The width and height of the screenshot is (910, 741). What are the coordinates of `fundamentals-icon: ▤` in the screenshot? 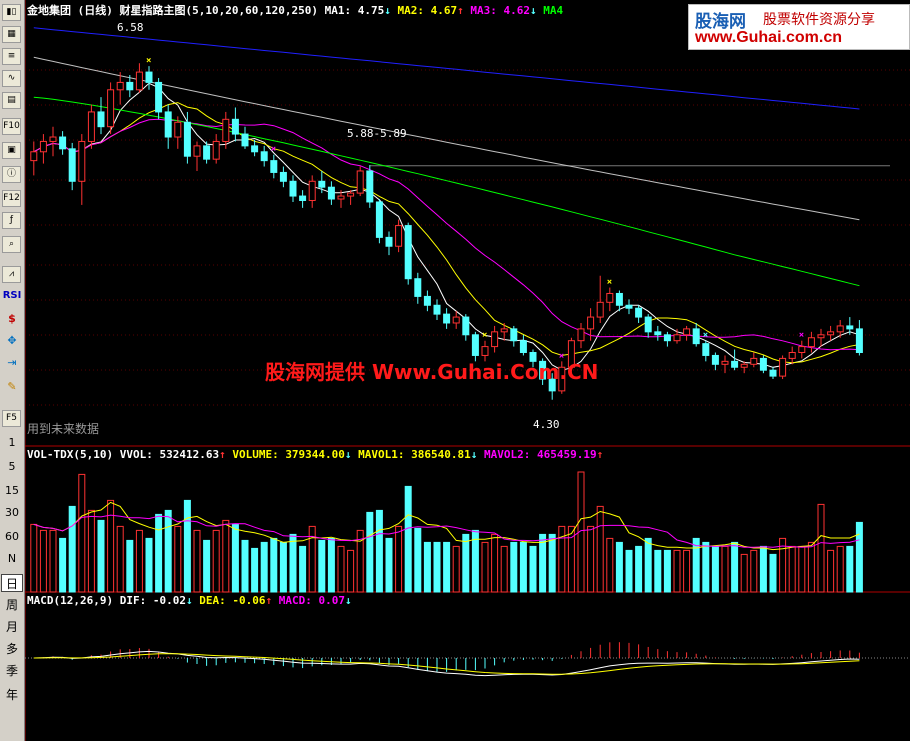 It's located at (11, 100).